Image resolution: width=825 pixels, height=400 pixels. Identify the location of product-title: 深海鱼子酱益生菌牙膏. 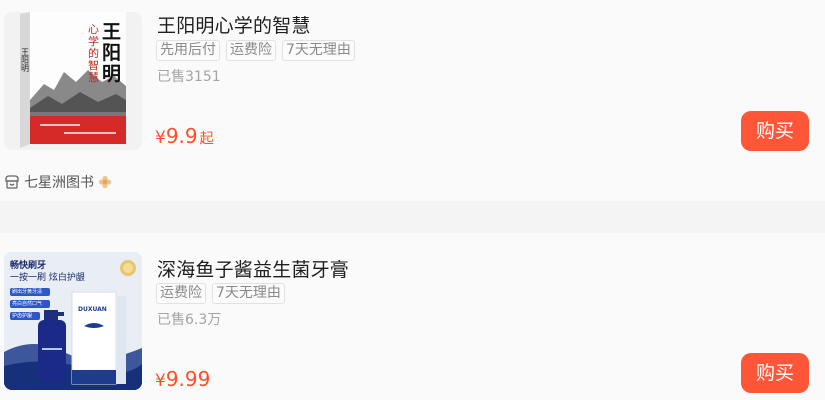
(253, 268).